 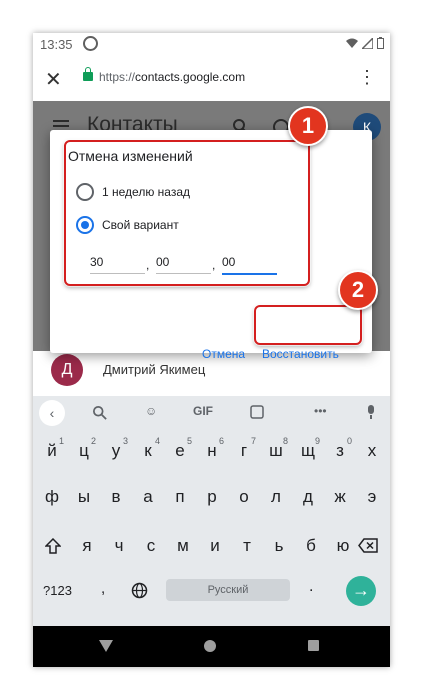 What do you see at coordinates (151, 411) in the screenshot?
I see `sticker-icon: ☺` at bounding box center [151, 411].